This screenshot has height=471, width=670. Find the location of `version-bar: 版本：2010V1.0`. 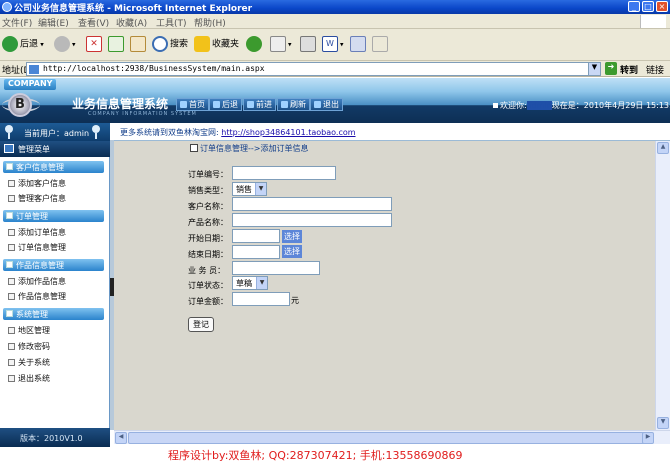

version-bar: 版本：2010V1.0 is located at coordinates (55, 437).